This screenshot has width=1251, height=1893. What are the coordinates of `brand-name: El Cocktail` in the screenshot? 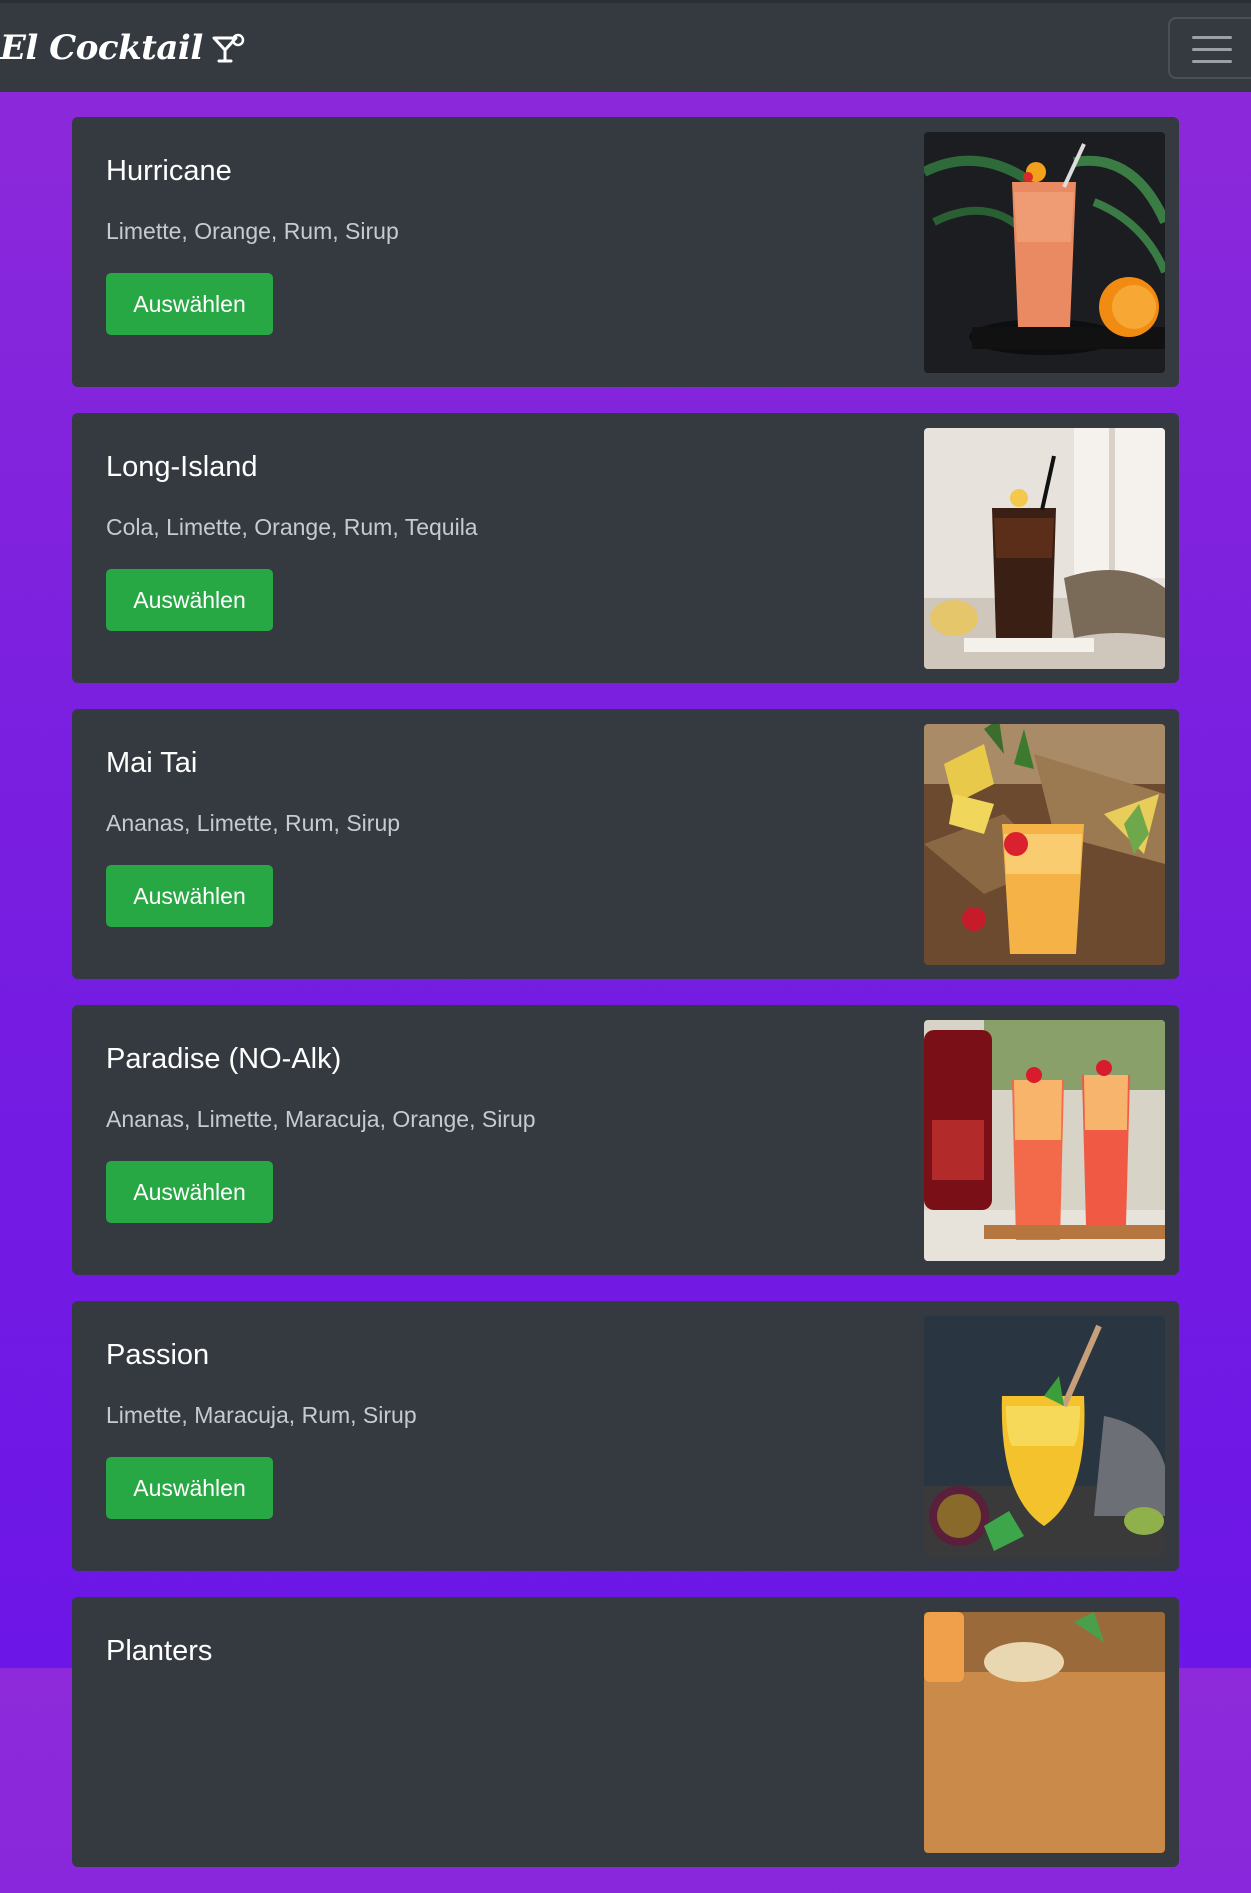 It's located at (101, 48).